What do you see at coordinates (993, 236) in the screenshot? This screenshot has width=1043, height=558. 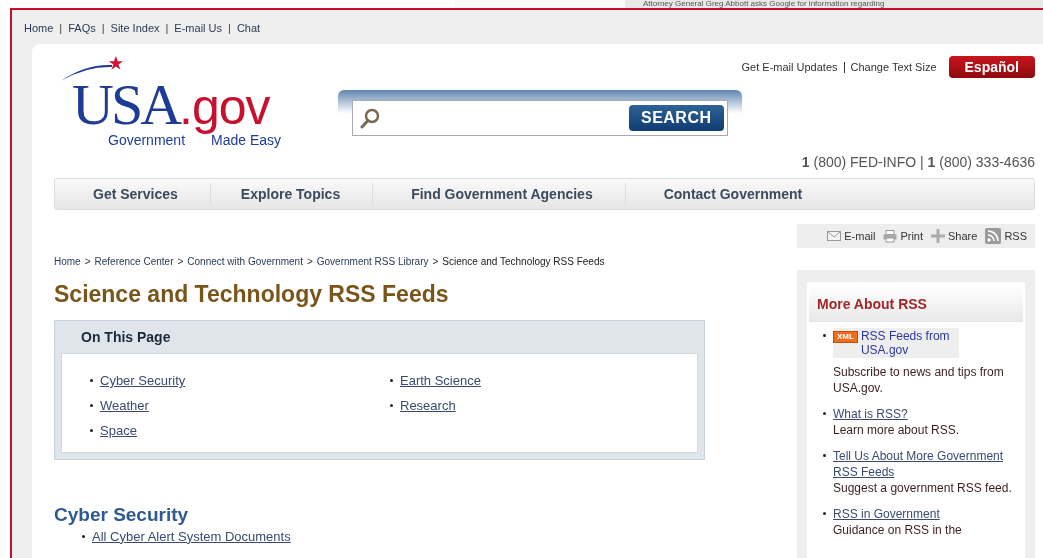 I see `rss-icon` at bounding box center [993, 236].